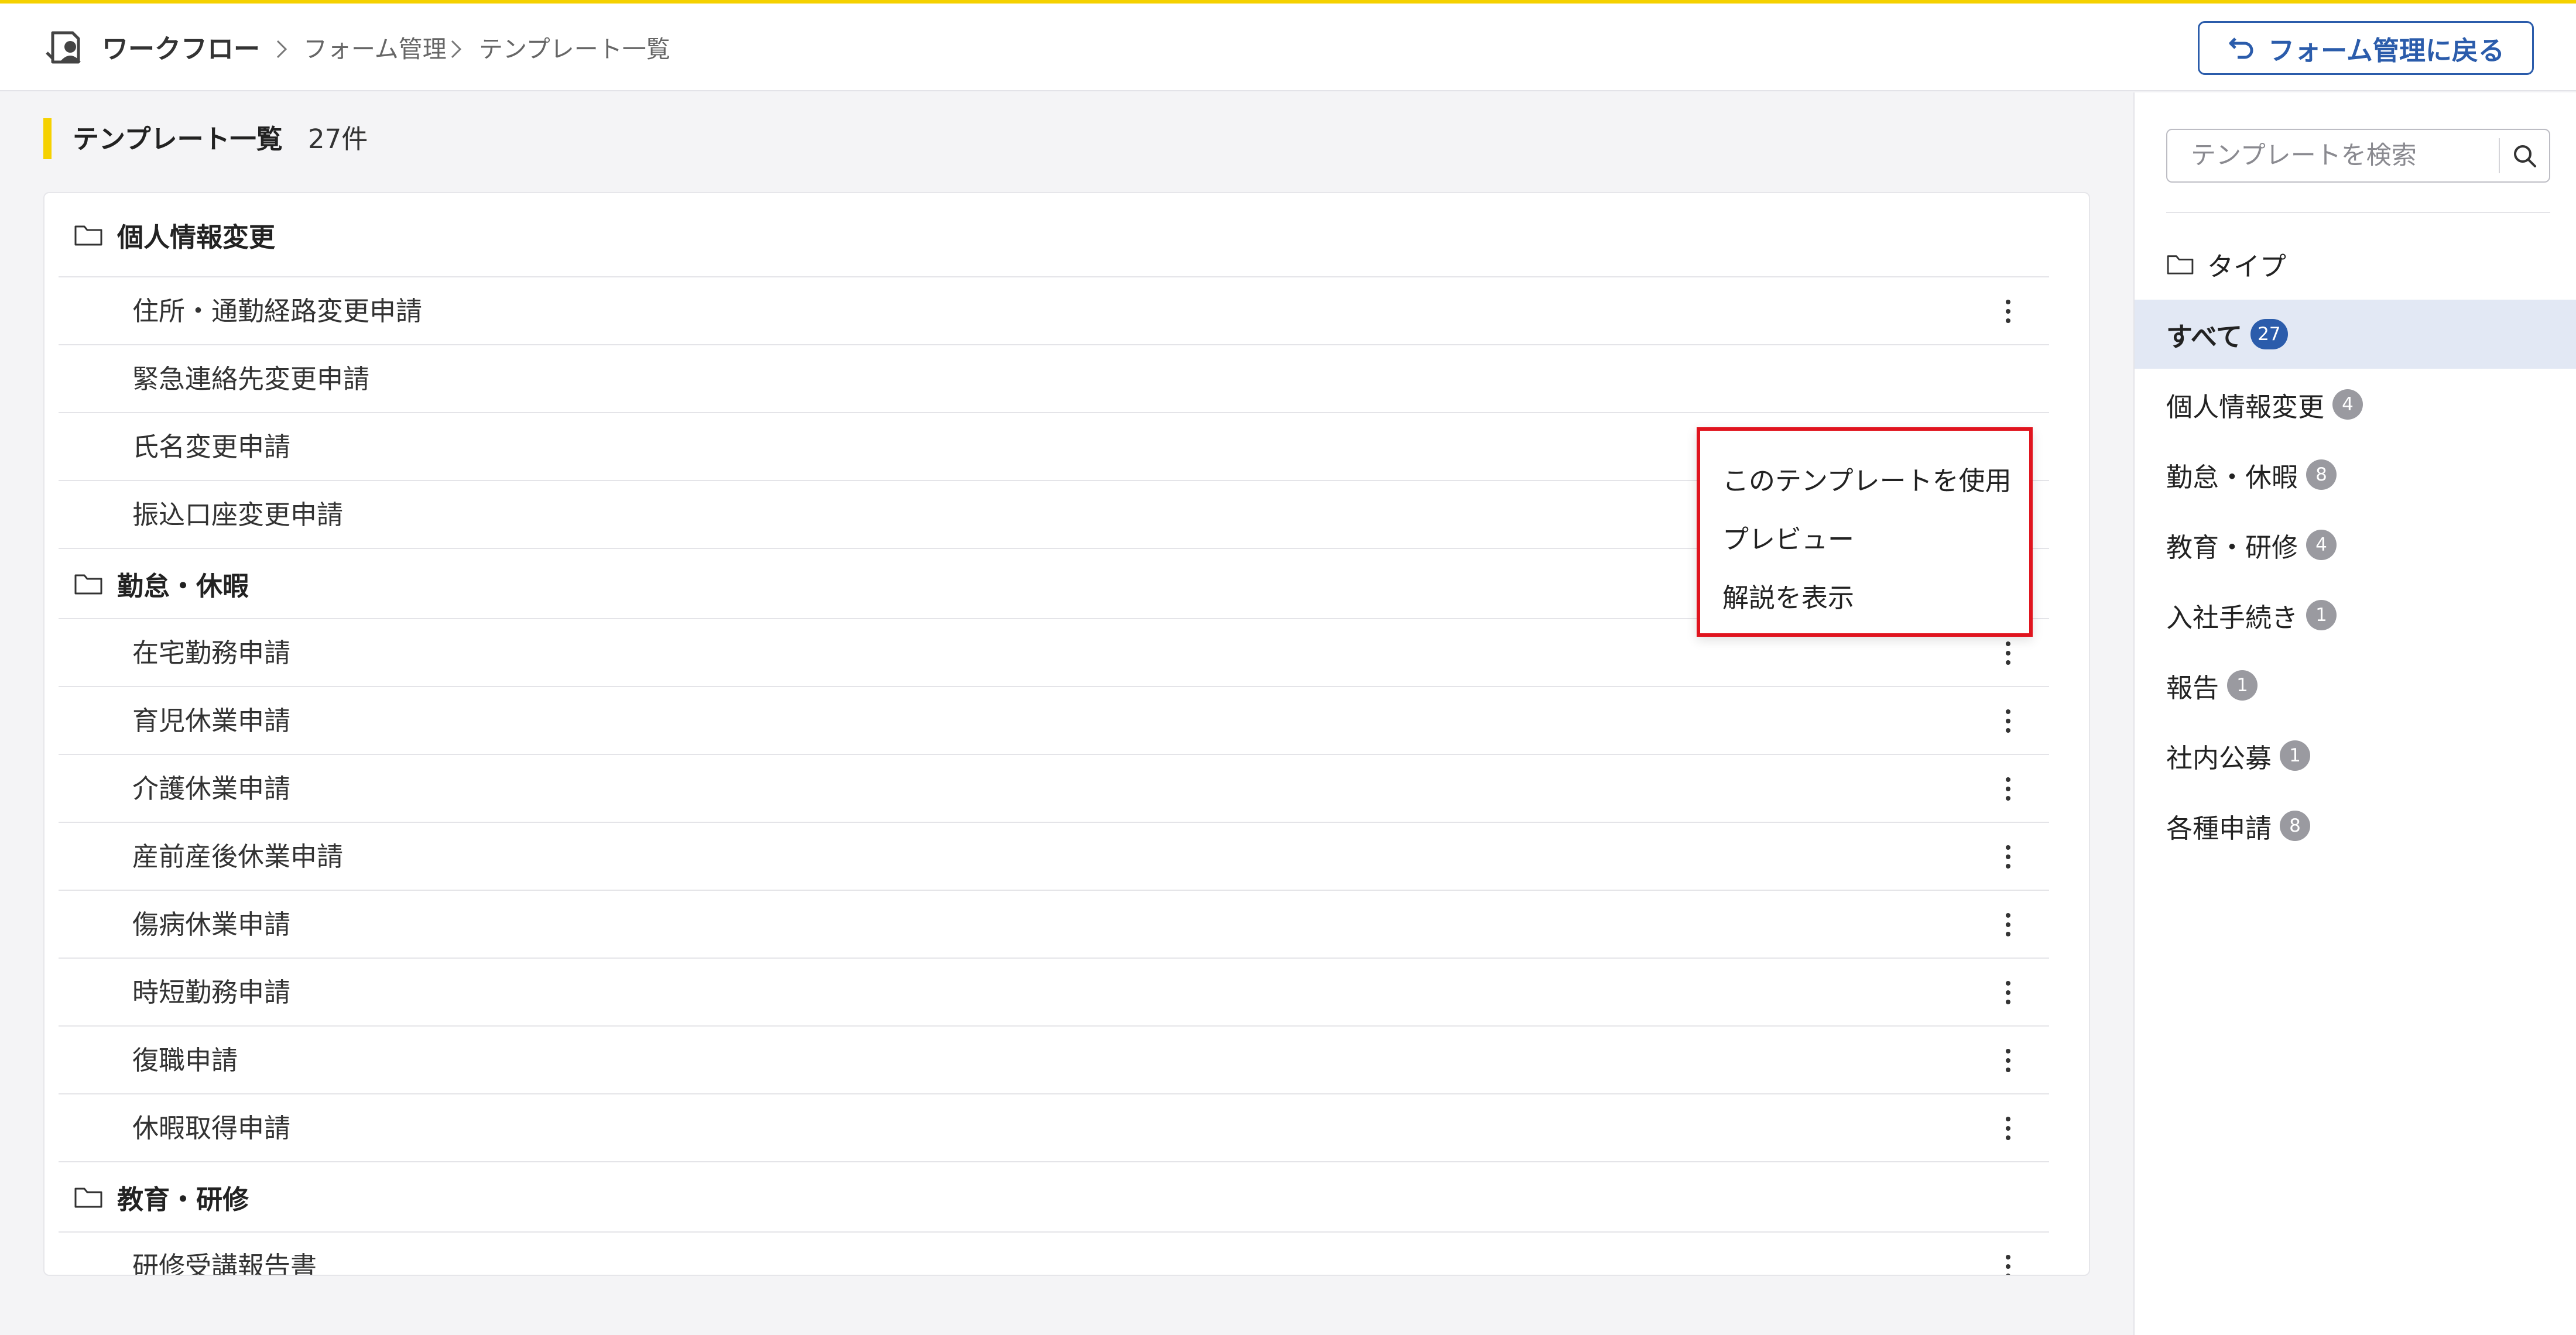  Describe the element at coordinates (211, 447) in the screenshot. I see `template-name: 氏名変更申請` at that location.